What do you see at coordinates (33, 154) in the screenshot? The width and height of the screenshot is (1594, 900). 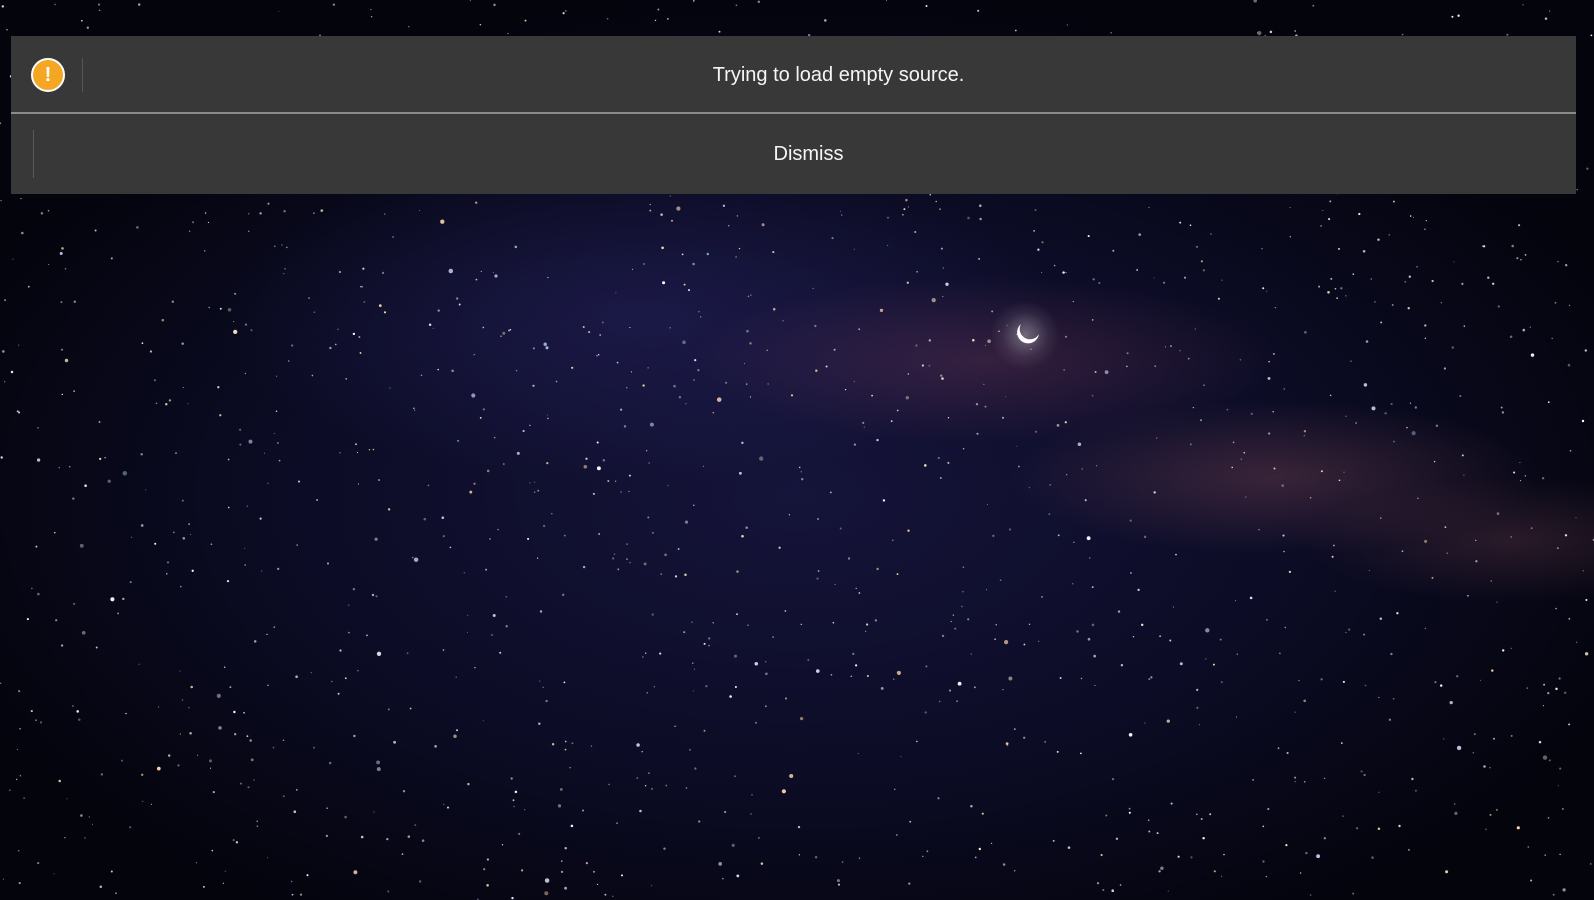 I see `divider` at bounding box center [33, 154].